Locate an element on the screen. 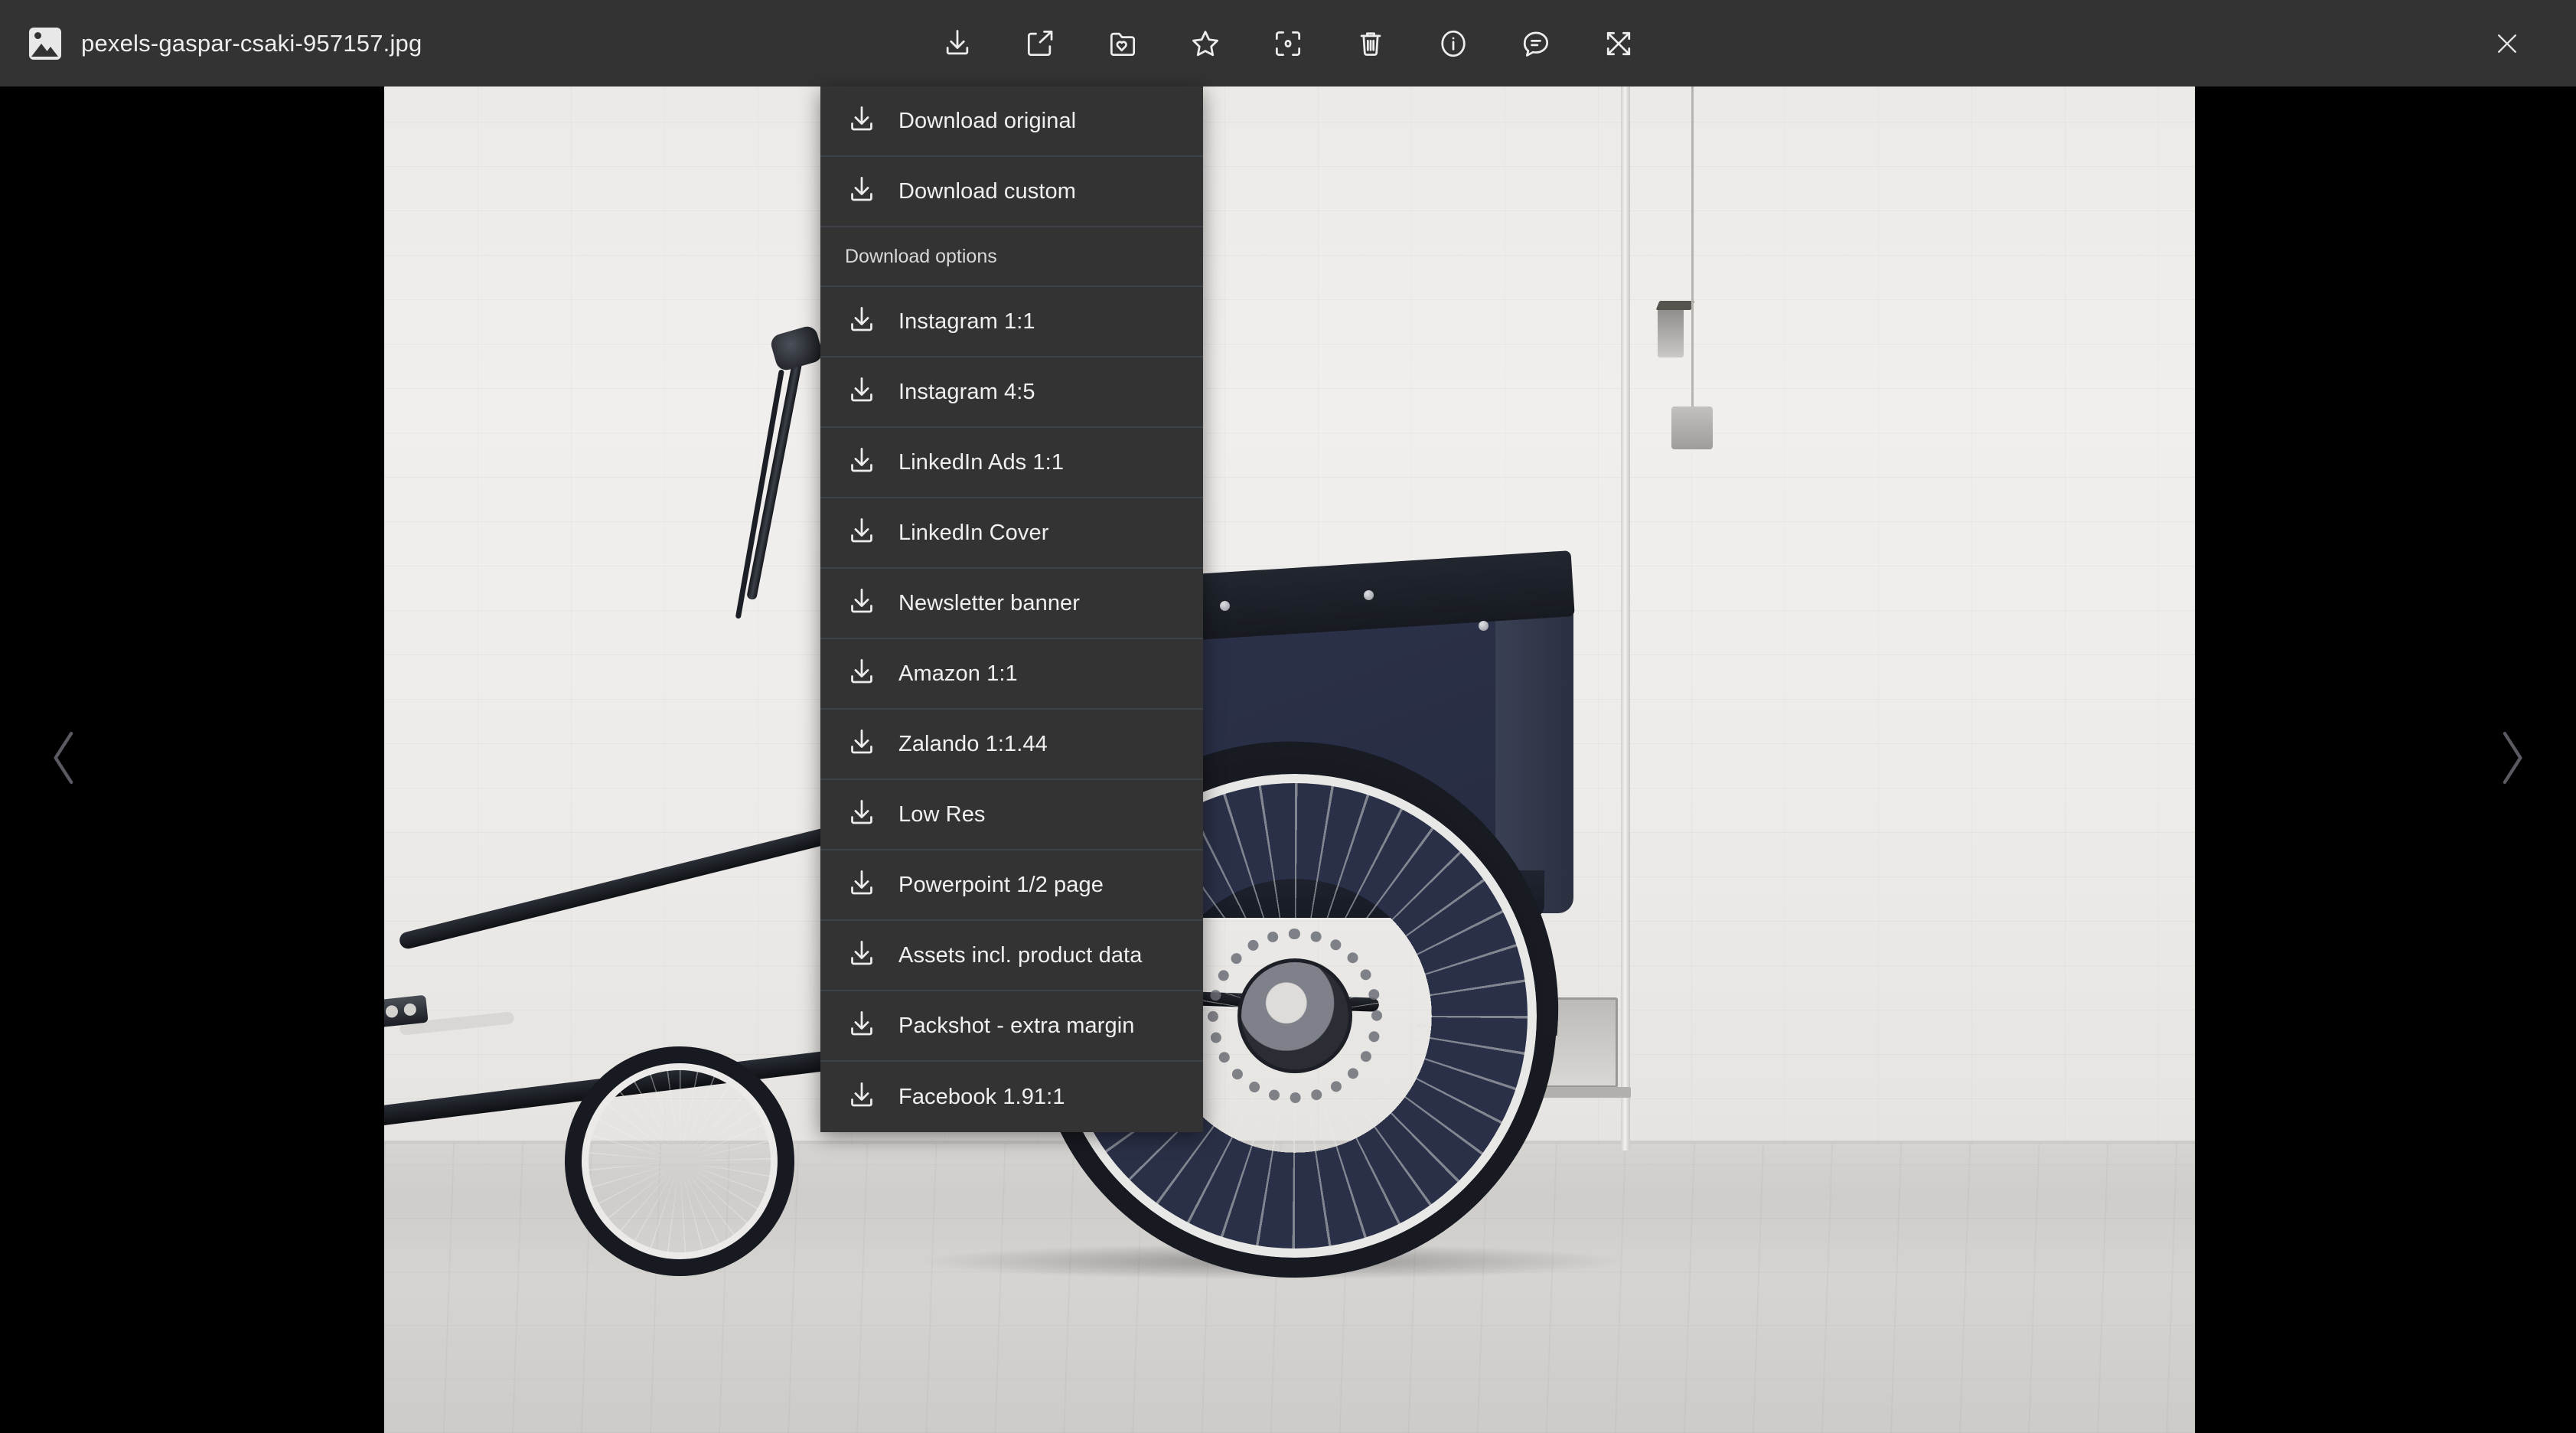 The width and height of the screenshot is (2576, 1433). share-icon is located at coordinates (1040, 43).